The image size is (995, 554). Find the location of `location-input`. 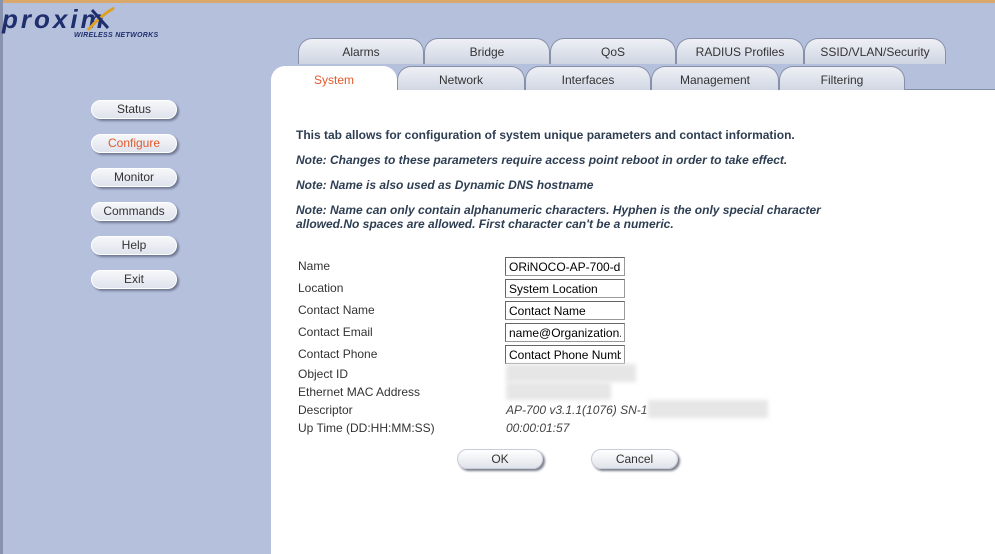

location-input is located at coordinates (565, 288).